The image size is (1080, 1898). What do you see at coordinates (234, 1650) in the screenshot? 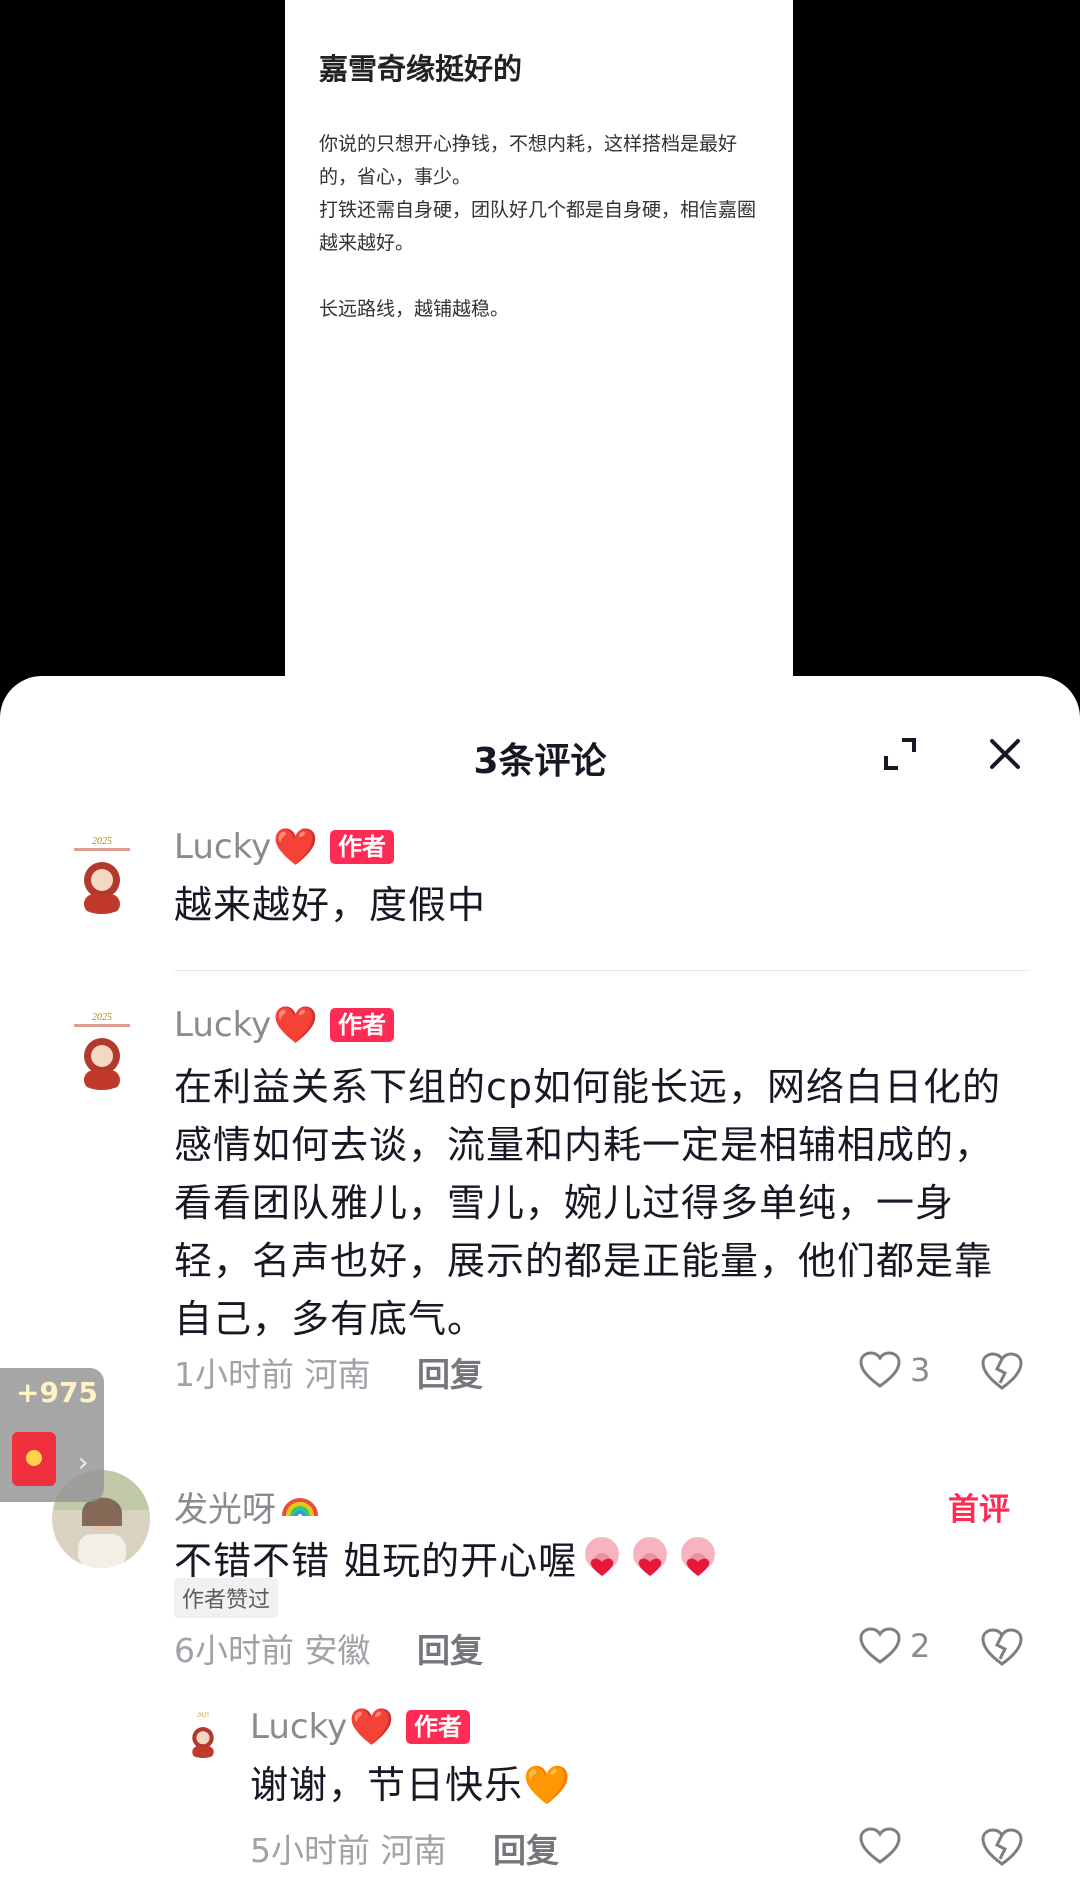
I see `comment-time: 6小时前` at bounding box center [234, 1650].